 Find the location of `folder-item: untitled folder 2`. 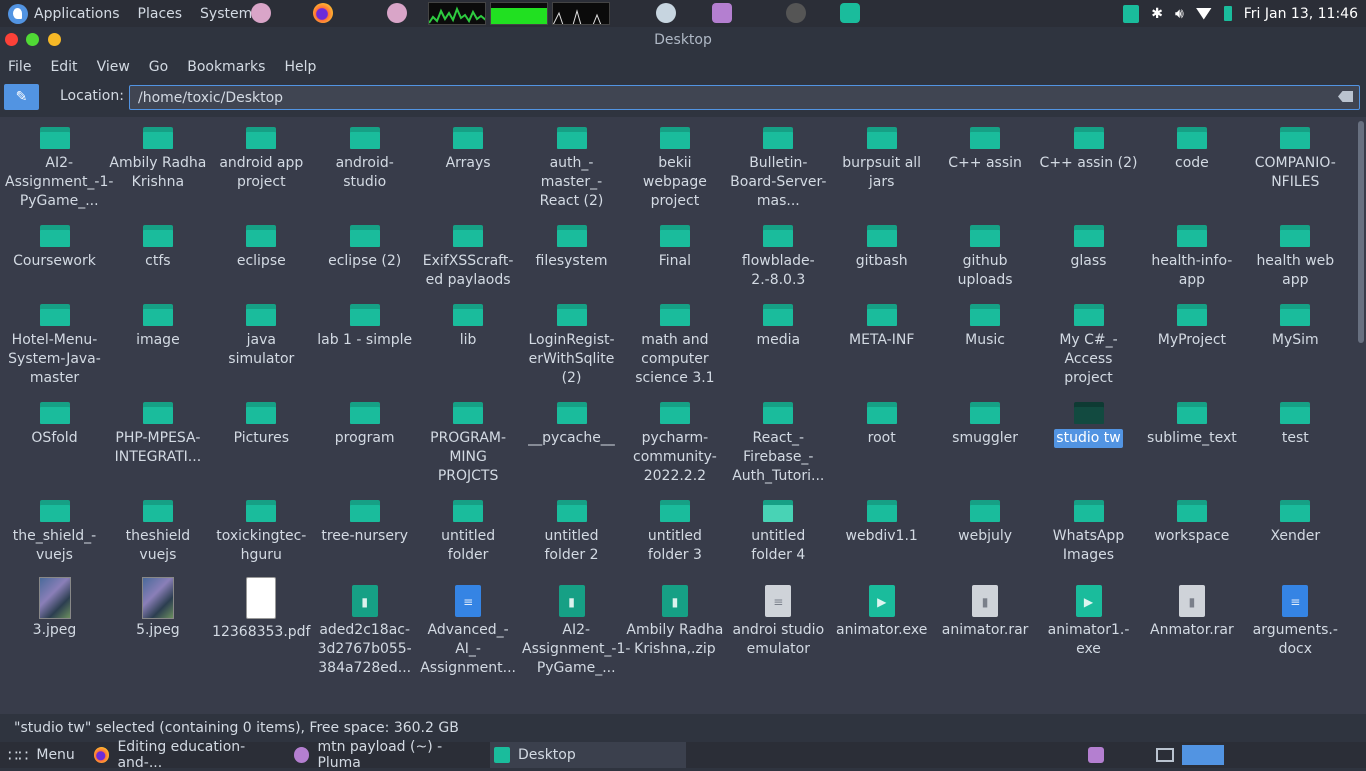

folder-item: untitled folder 2 is located at coordinates (571, 532).